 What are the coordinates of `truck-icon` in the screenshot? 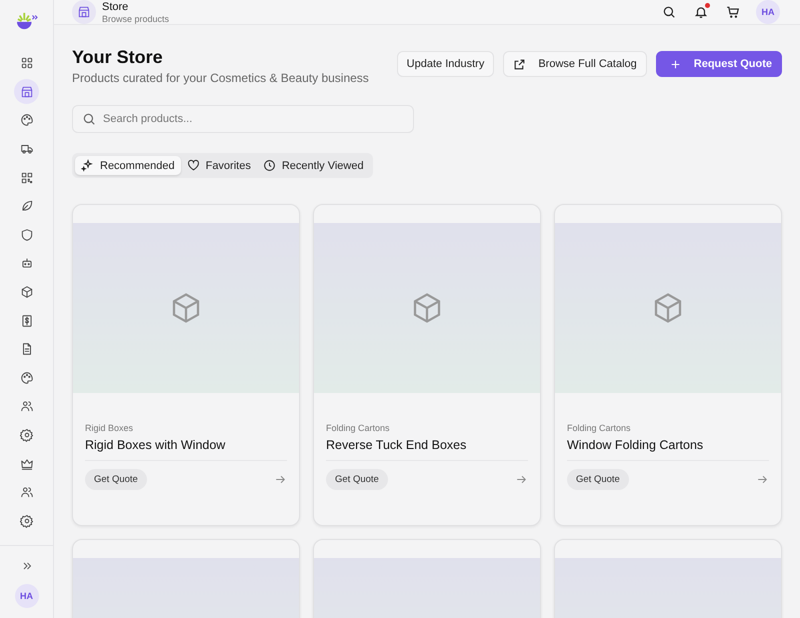 It's located at (27, 149).